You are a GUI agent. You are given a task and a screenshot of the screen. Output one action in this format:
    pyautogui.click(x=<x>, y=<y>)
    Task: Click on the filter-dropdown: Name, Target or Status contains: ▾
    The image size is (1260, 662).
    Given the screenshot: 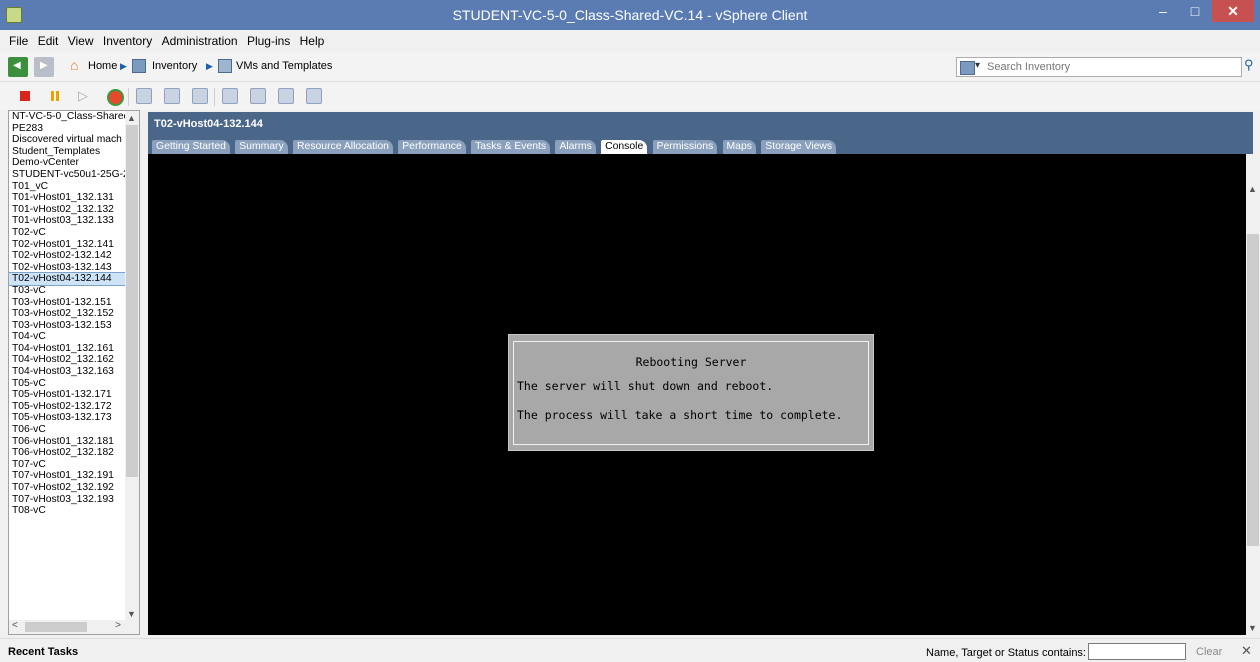 What is the action you would take?
    pyautogui.click(x=1010, y=652)
    